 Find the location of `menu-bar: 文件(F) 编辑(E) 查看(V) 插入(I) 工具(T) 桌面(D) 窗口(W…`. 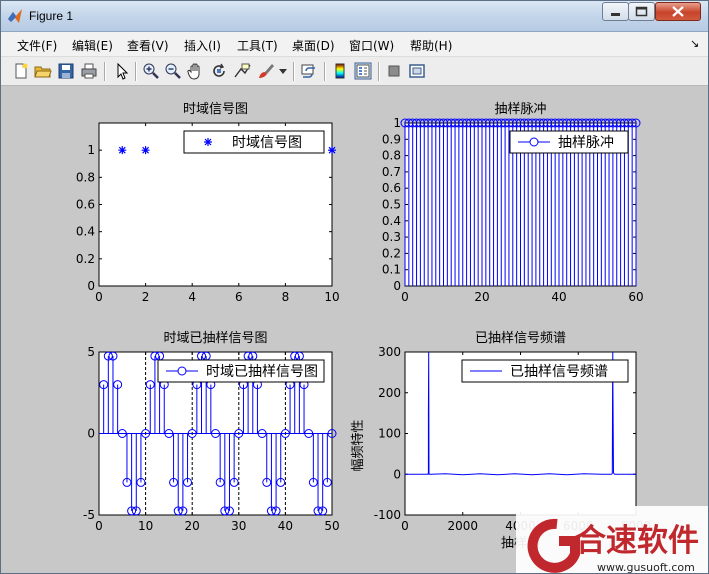

menu-bar: 文件(F) 编辑(E) 查看(V) 插入(I) 工具(T) 桌面(D) 窗口(W… is located at coordinates (354, 44).